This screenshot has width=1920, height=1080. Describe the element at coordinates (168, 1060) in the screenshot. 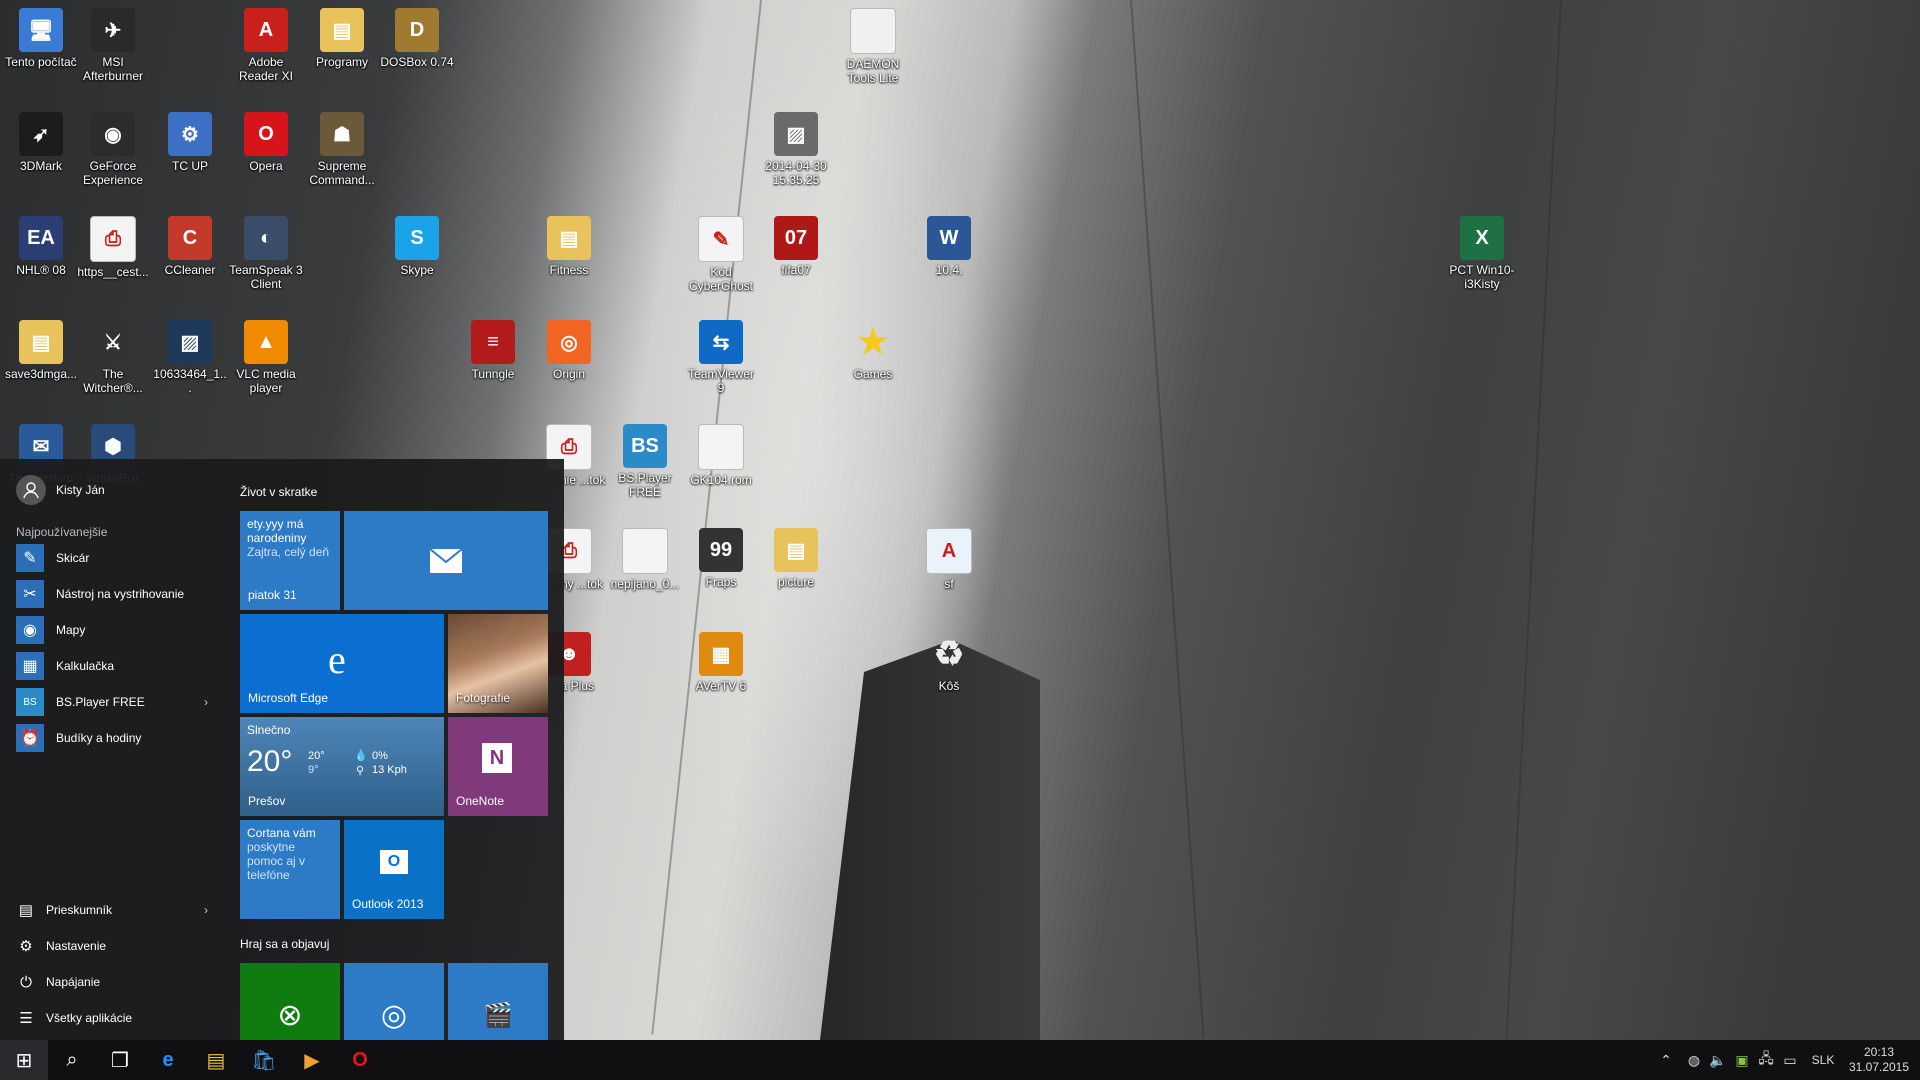

I see `edge-taskbar: e` at that location.